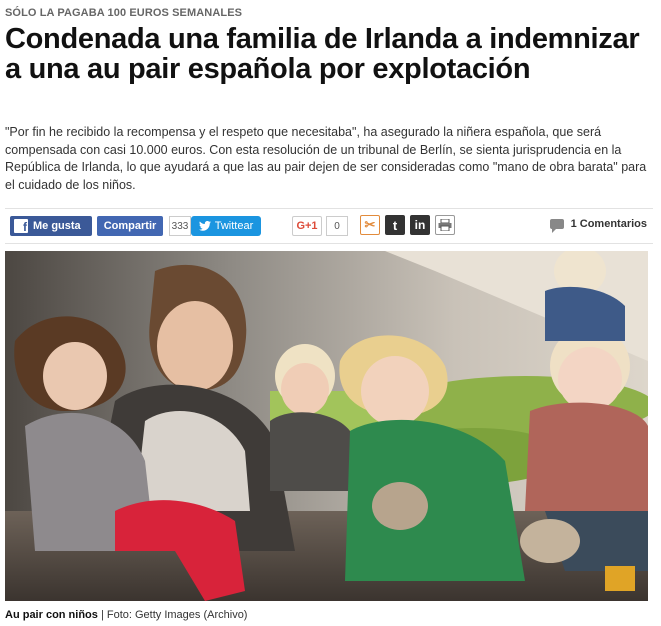 This screenshot has width=661, height=626. I want to click on comments-link: 1 Comentarios, so click(598, 225).